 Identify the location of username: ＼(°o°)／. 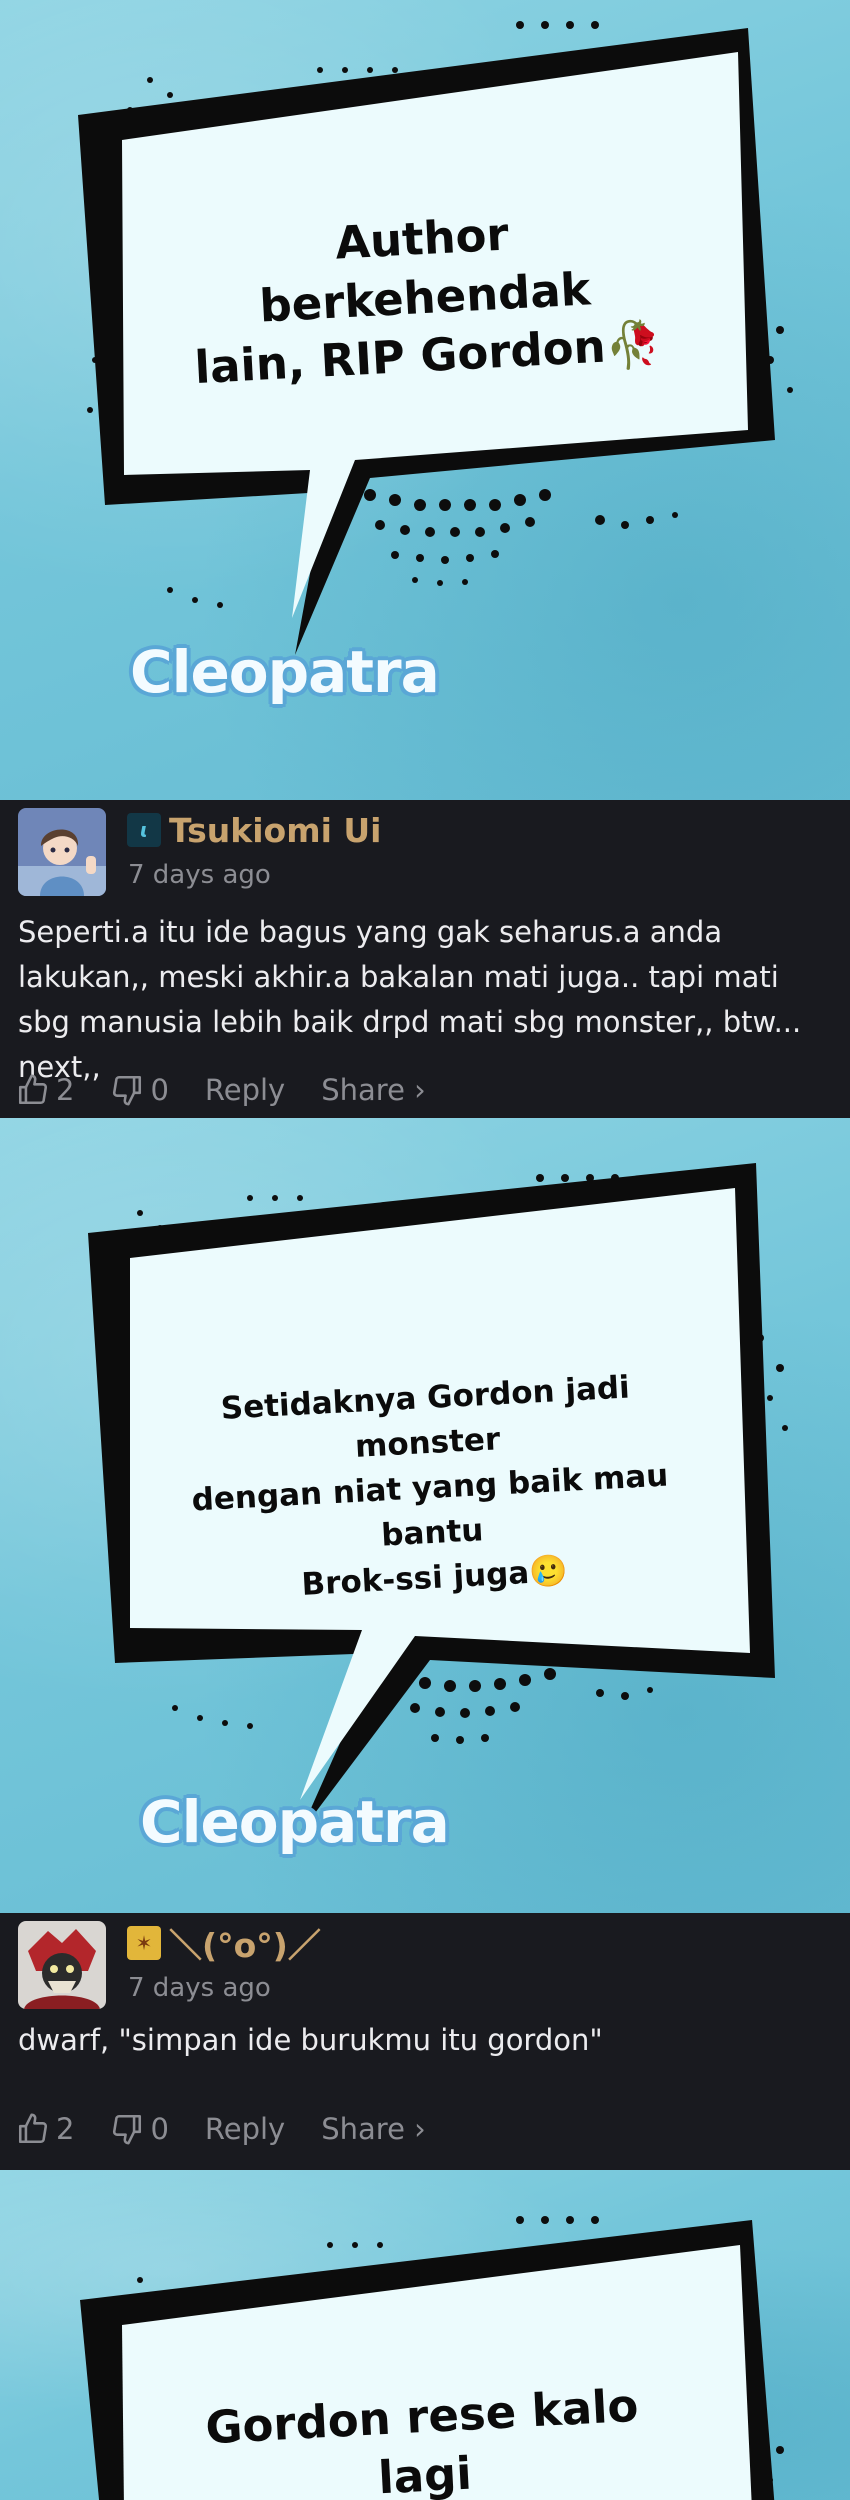
(245, 1943).